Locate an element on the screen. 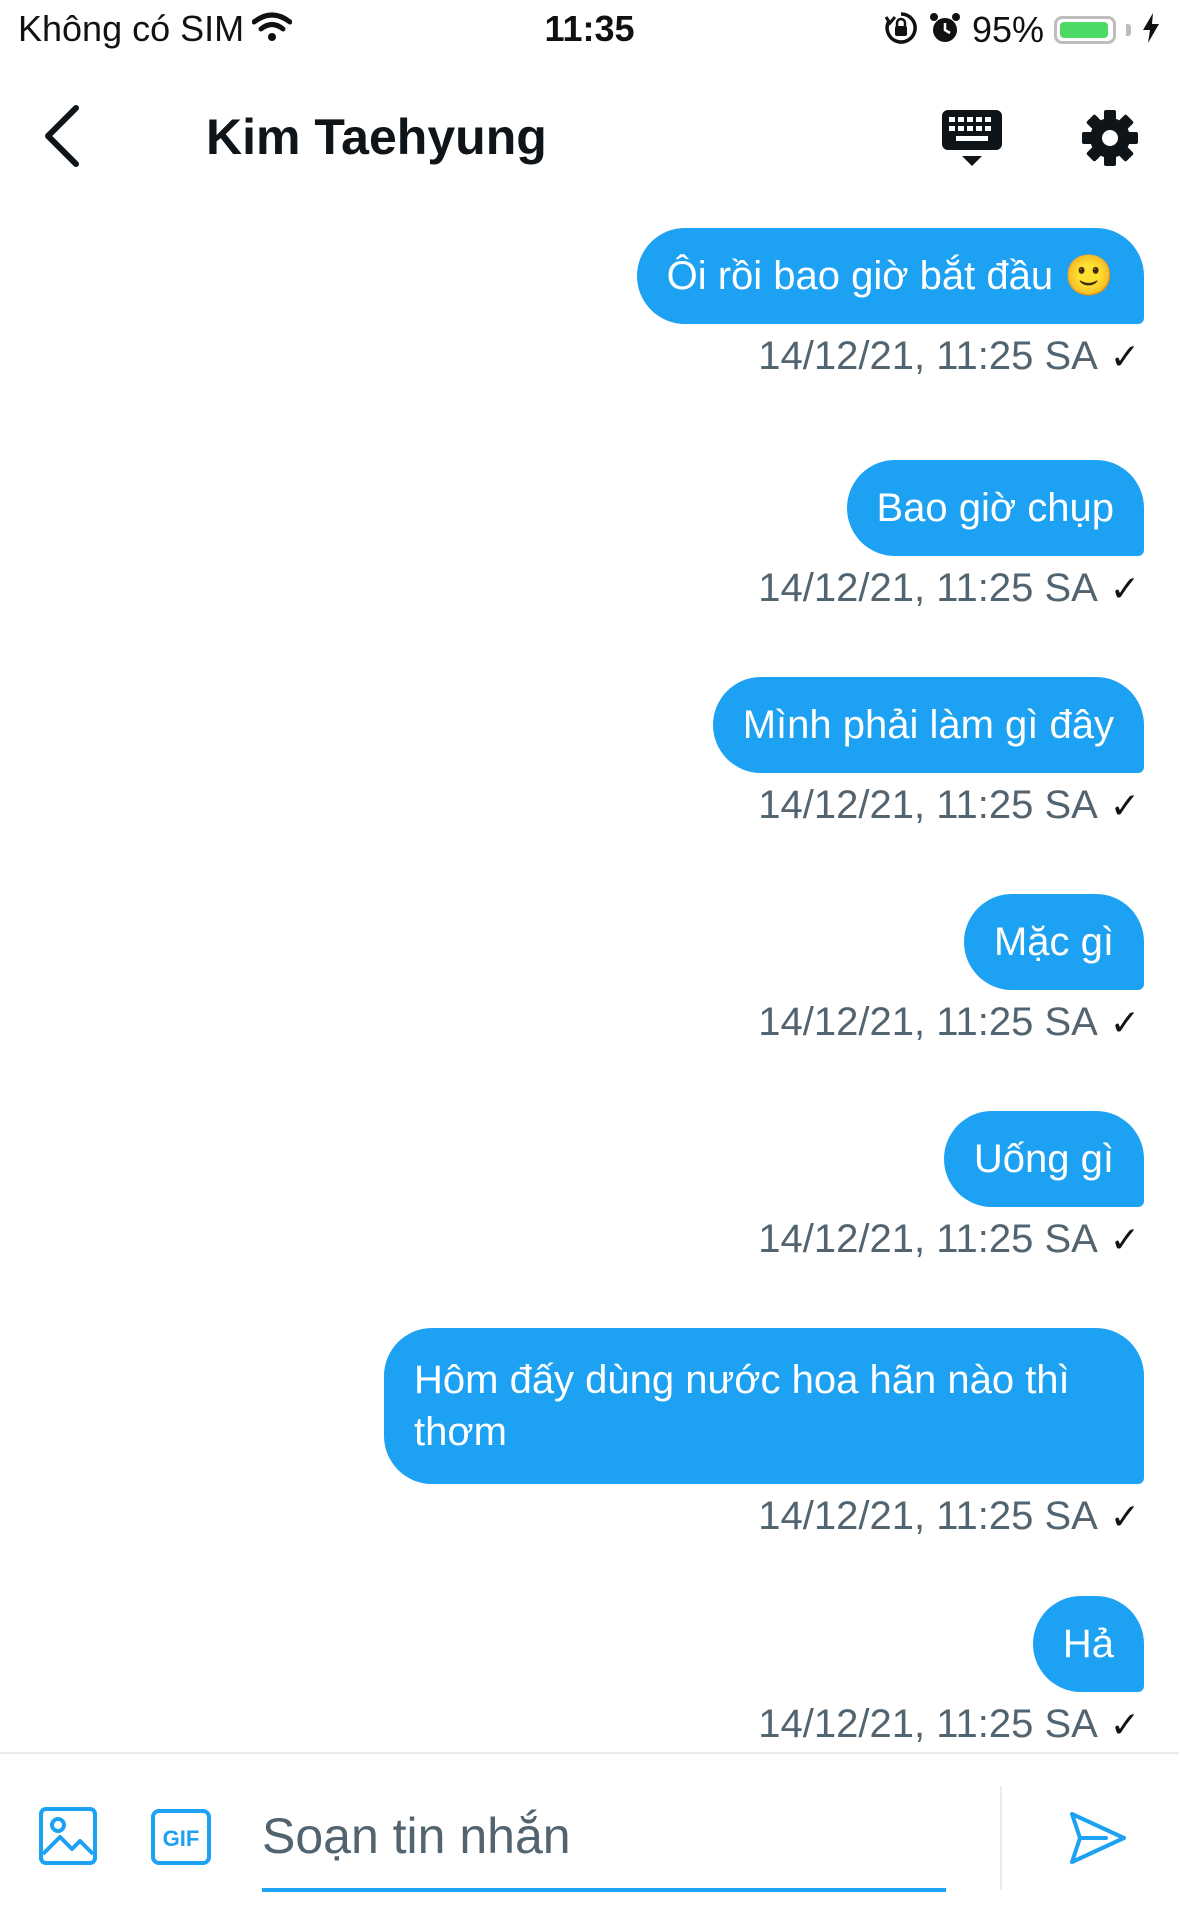 Image resolution: width=1179 pixels, height=1922 pixels. composer-divider is located at coordinates (1001, 1838).